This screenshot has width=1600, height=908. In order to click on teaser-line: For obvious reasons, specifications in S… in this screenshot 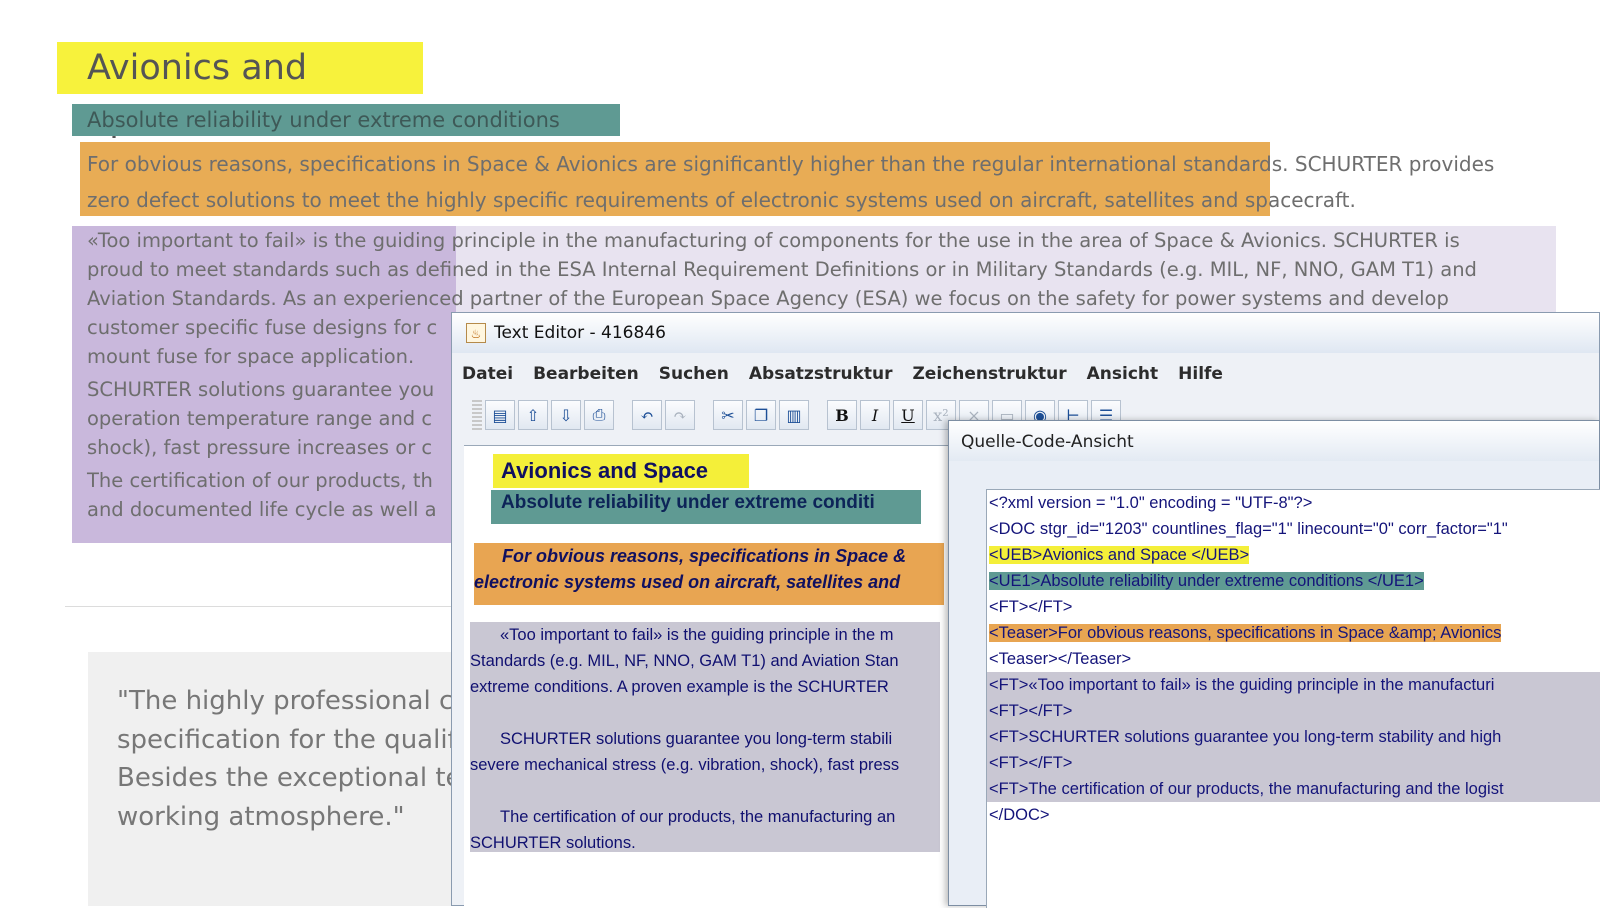, I will do `click(791, 164)`.